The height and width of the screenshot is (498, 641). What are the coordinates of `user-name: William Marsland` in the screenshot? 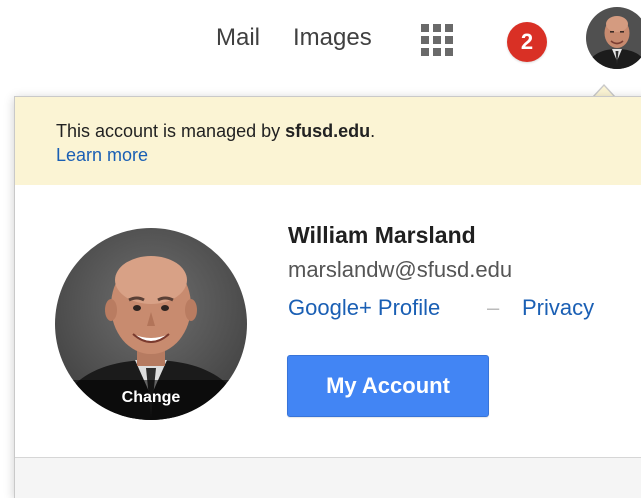 It's located at (382, 235).